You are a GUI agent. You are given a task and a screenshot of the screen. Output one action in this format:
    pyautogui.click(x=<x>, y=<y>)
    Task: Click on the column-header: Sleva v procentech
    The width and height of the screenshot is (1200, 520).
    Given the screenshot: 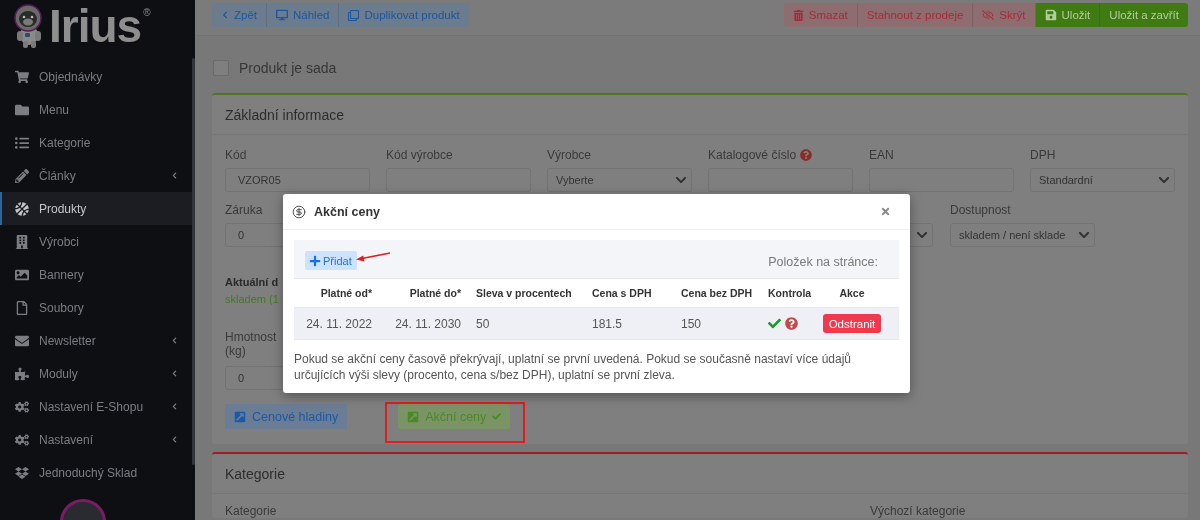 What is the action you would take?
    pyautogui.click(x=524, y=293)
    